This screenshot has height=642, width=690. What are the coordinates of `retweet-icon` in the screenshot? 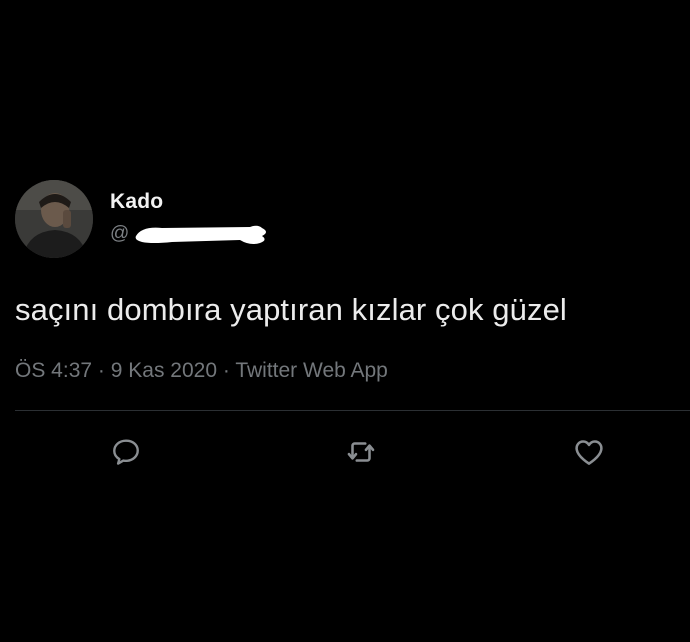 It's located at (361, 452).